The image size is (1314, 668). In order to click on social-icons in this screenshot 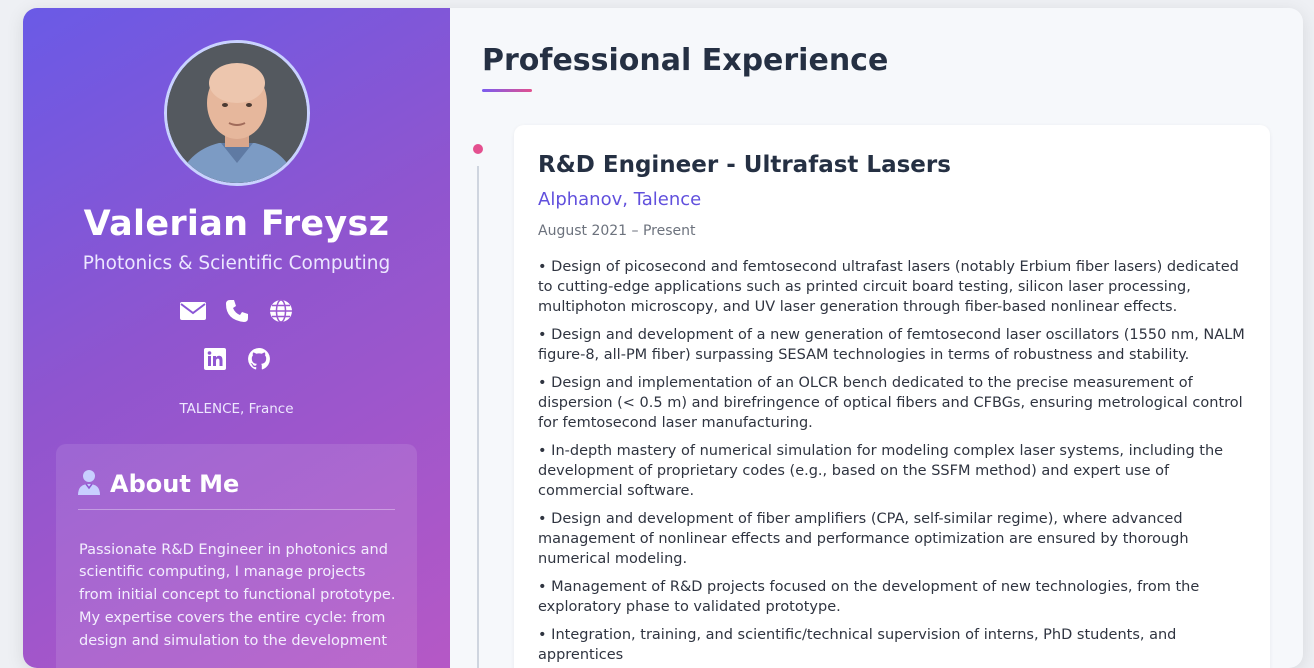, I will do `click(236, 359)`.